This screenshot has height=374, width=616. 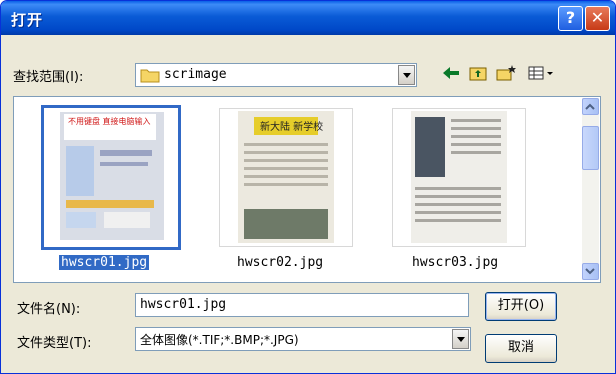 What do you see at coordinates (597, 18) in the screenshot?
I see `close-button: ✕` at bounding box center [597, 18].